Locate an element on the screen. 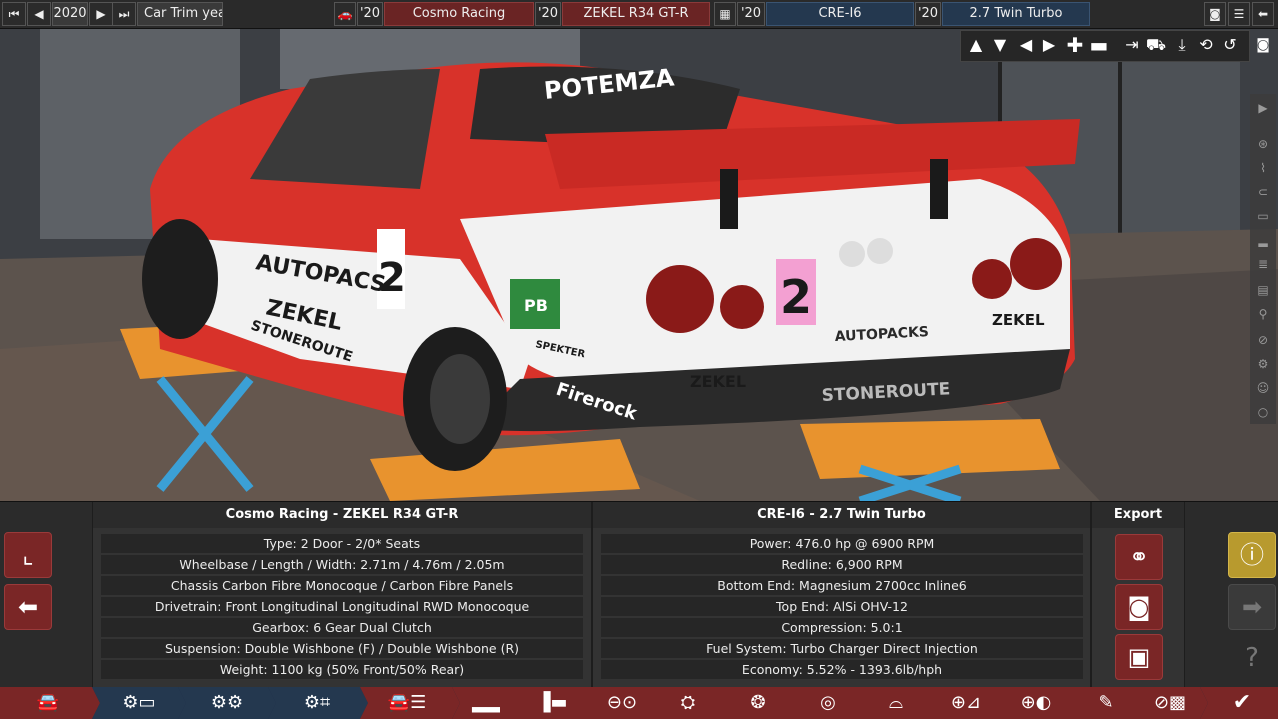 Image resolution: width=1278 pixels, height=719 pixels. sort-label: Car Trim year is located at coordinates (180, 14).